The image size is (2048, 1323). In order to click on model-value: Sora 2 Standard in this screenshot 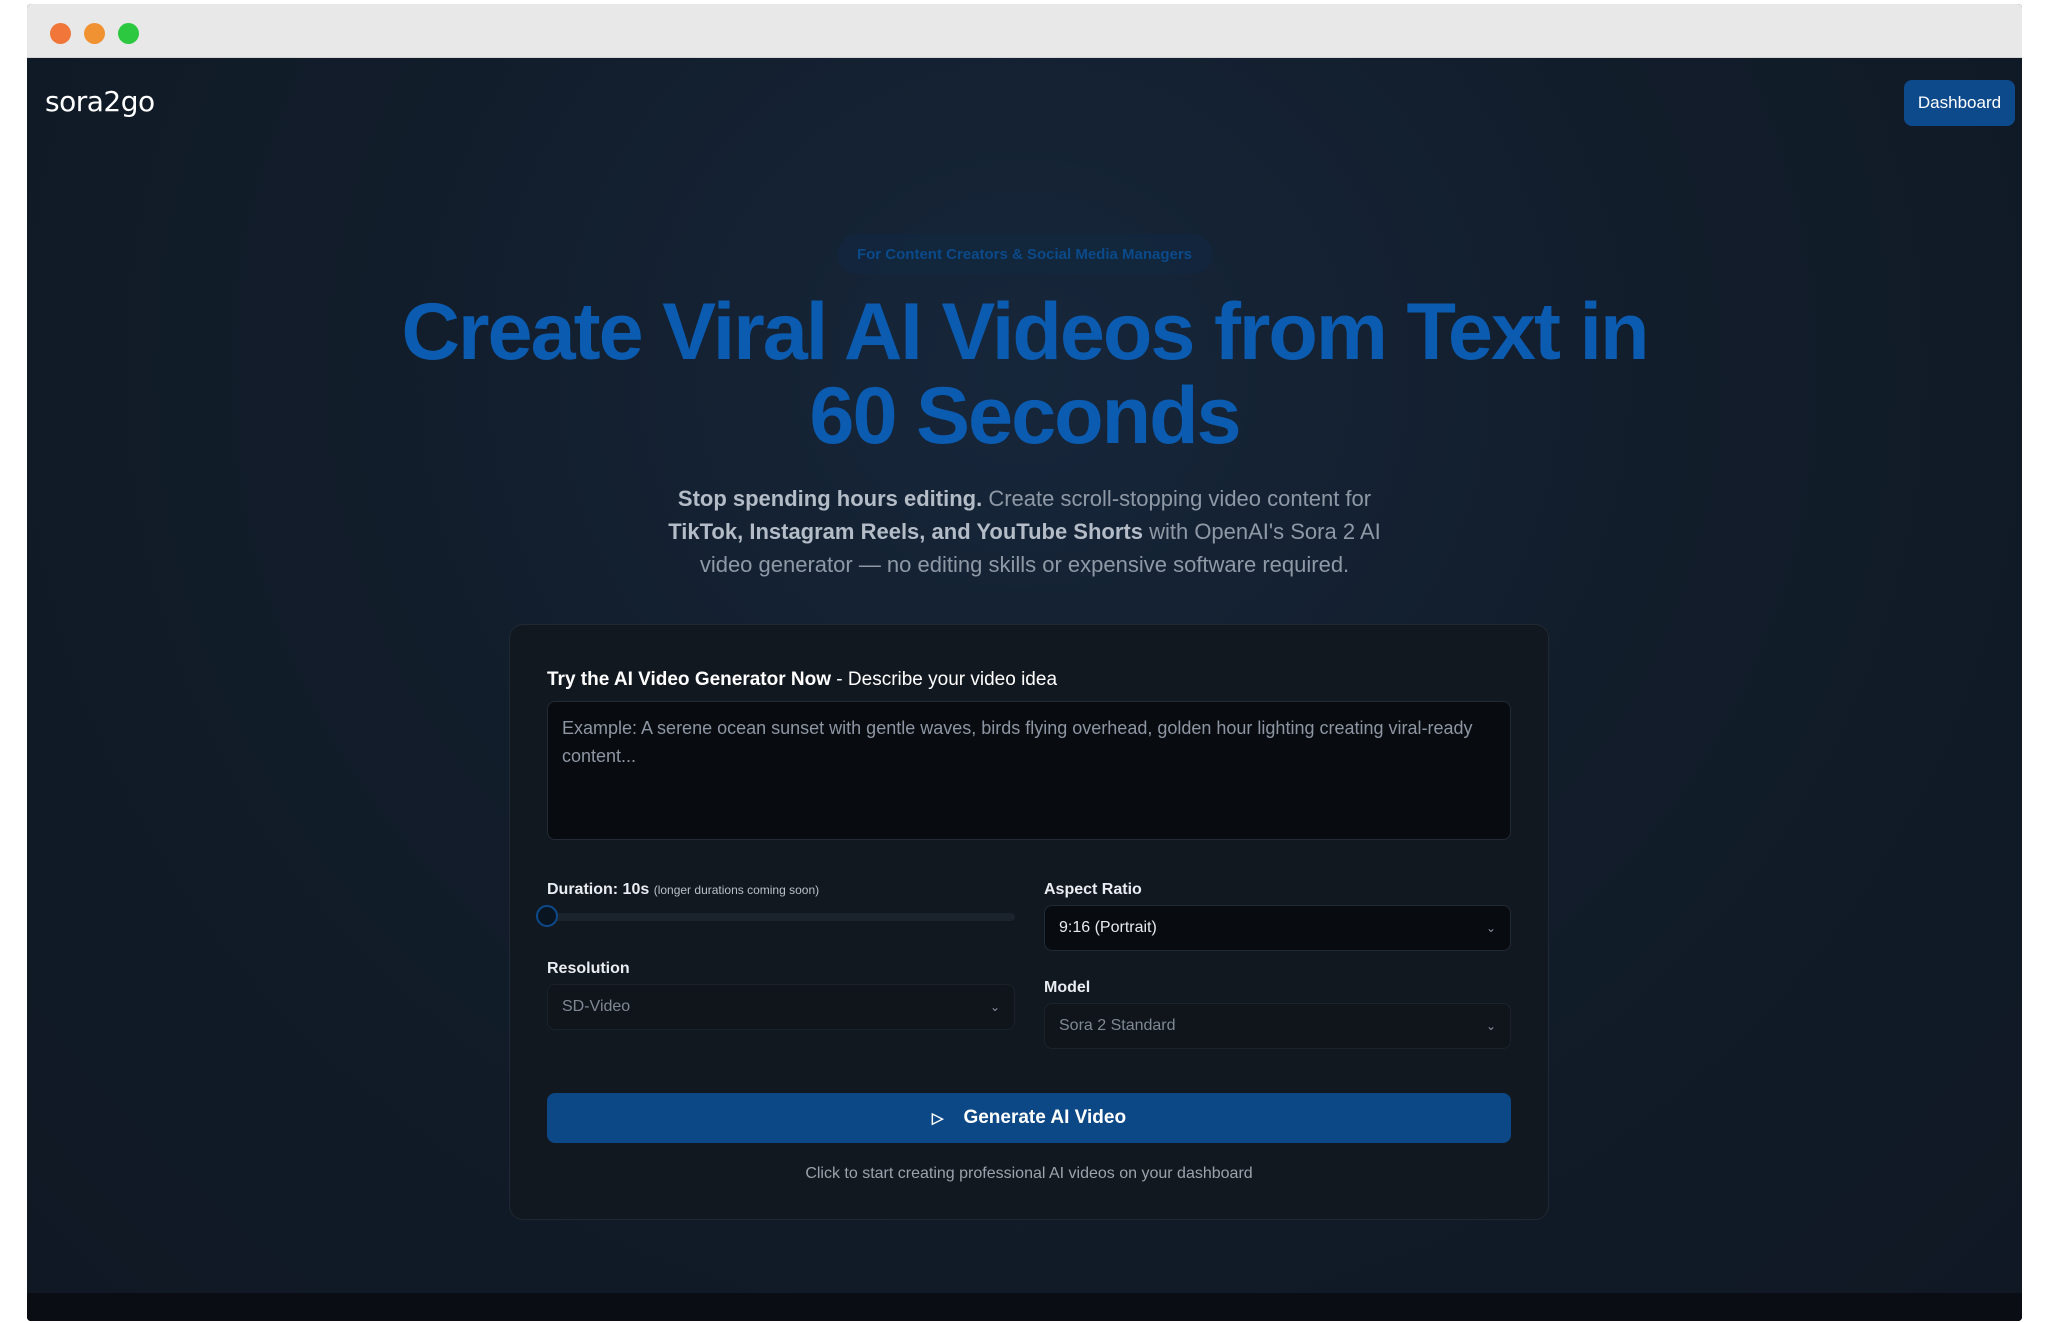, I will do `click(1117, 1025)`.